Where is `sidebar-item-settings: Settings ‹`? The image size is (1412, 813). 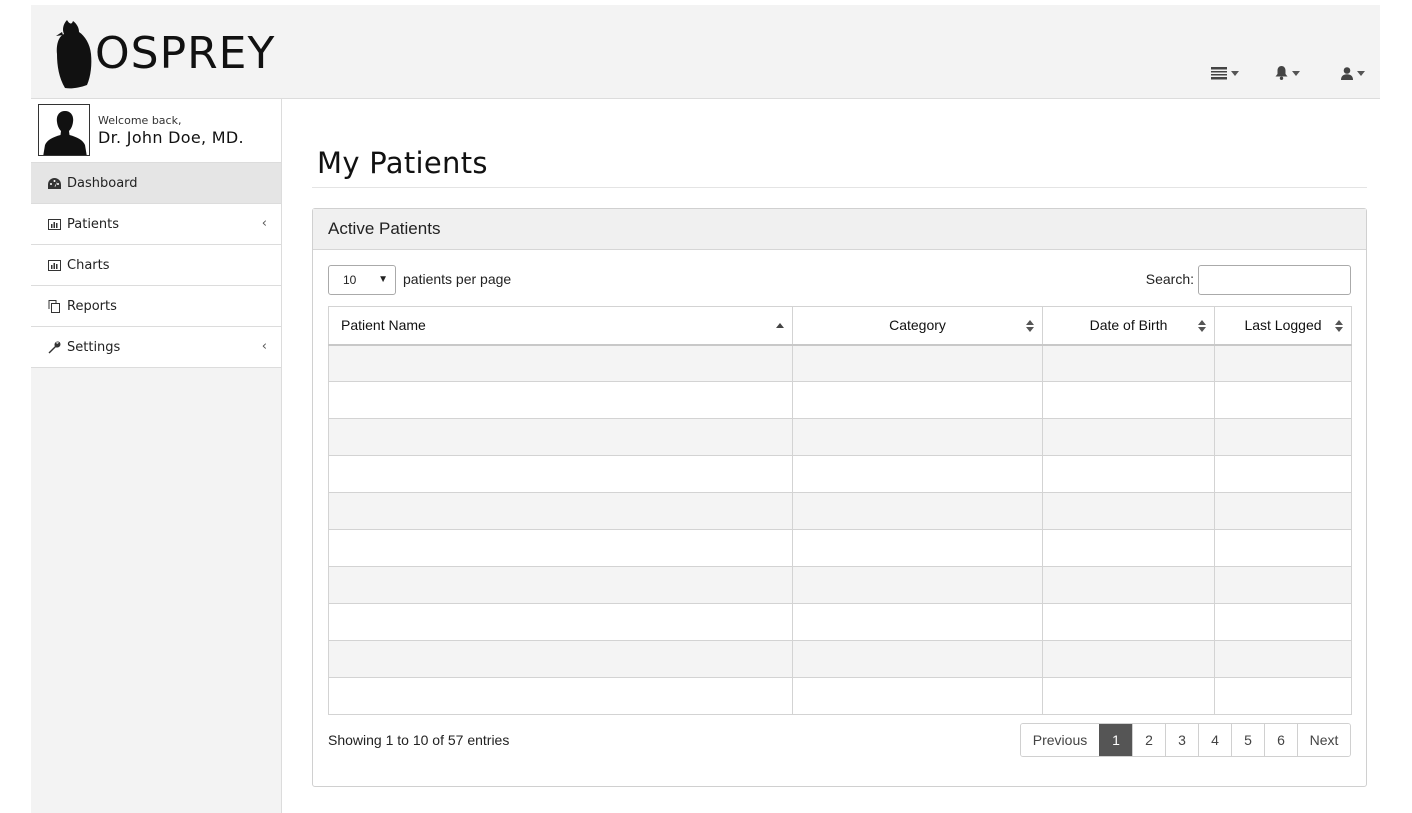 sidebar-item-settings: Settings ‹ is located at coordinates (156, 347).